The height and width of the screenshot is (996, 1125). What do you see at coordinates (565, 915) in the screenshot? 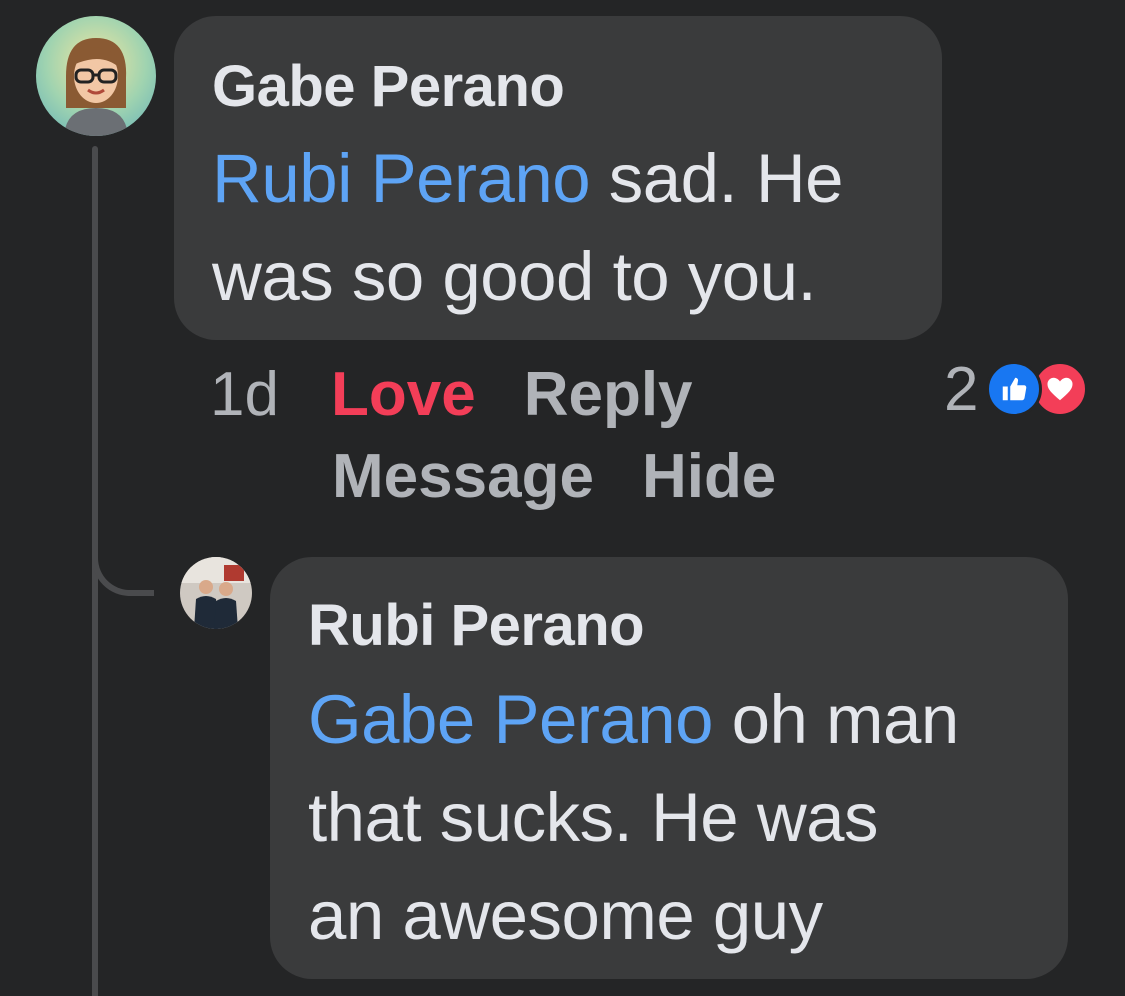
I see `reply-text-line3: an awesome guy` at bounding box center [565, 915].